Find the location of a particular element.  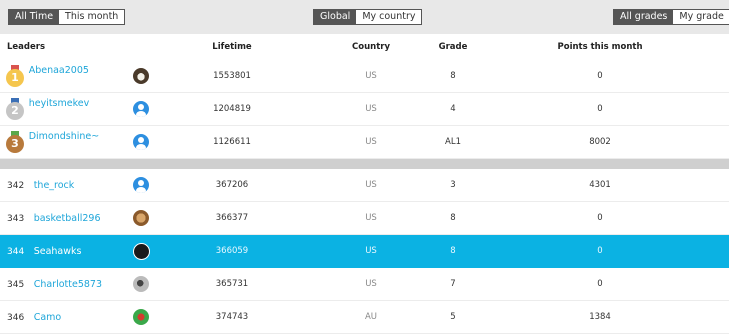

table-row: 346 Camo 374743 AU 5 1384 is located at coordinates (364, 317).